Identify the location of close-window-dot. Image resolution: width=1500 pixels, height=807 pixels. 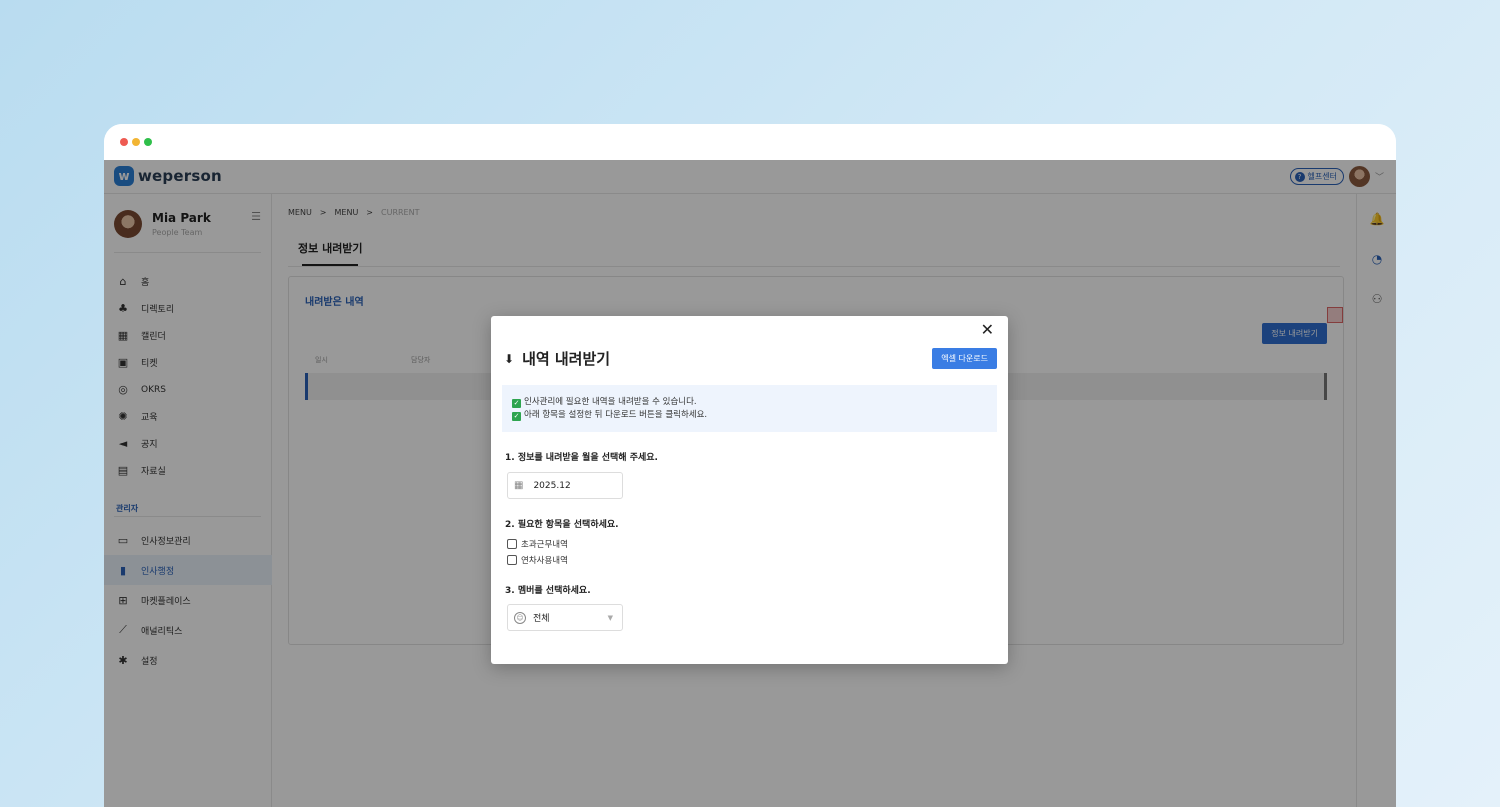
(124, 142).